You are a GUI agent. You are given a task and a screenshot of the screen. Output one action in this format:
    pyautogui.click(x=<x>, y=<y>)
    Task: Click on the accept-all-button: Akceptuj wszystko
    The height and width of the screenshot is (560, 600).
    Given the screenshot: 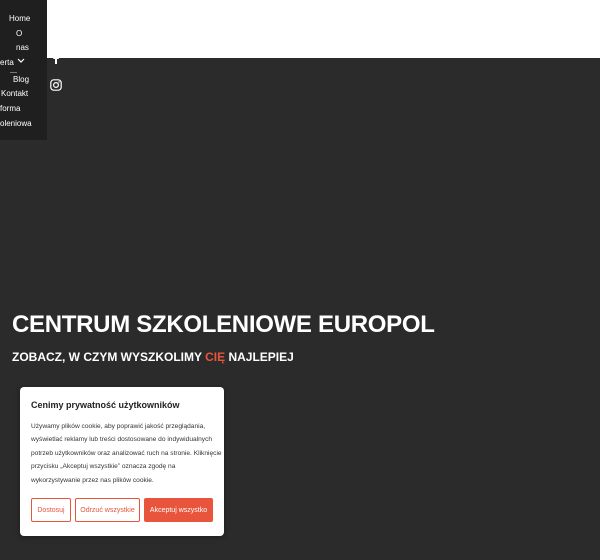 What is the action you would take?
    pyautogui.click(x=178, y=510)
    